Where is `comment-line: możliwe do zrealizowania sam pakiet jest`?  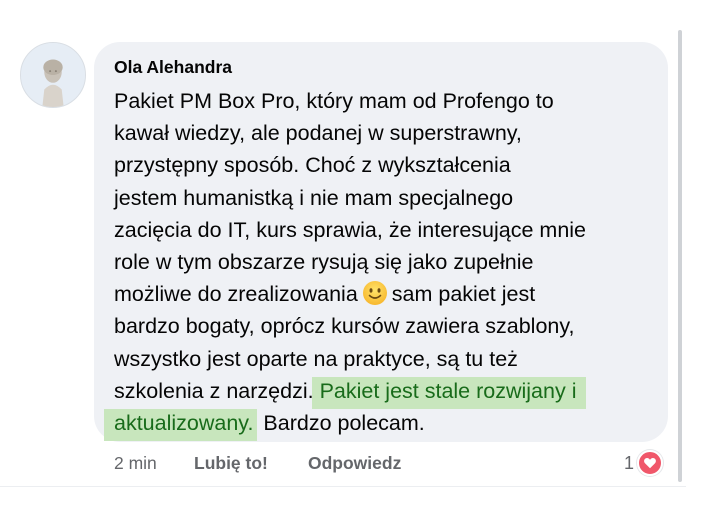
comment-line: możliwe do zrealizowania sam pakiet jest is located at coordinates (392, 294).